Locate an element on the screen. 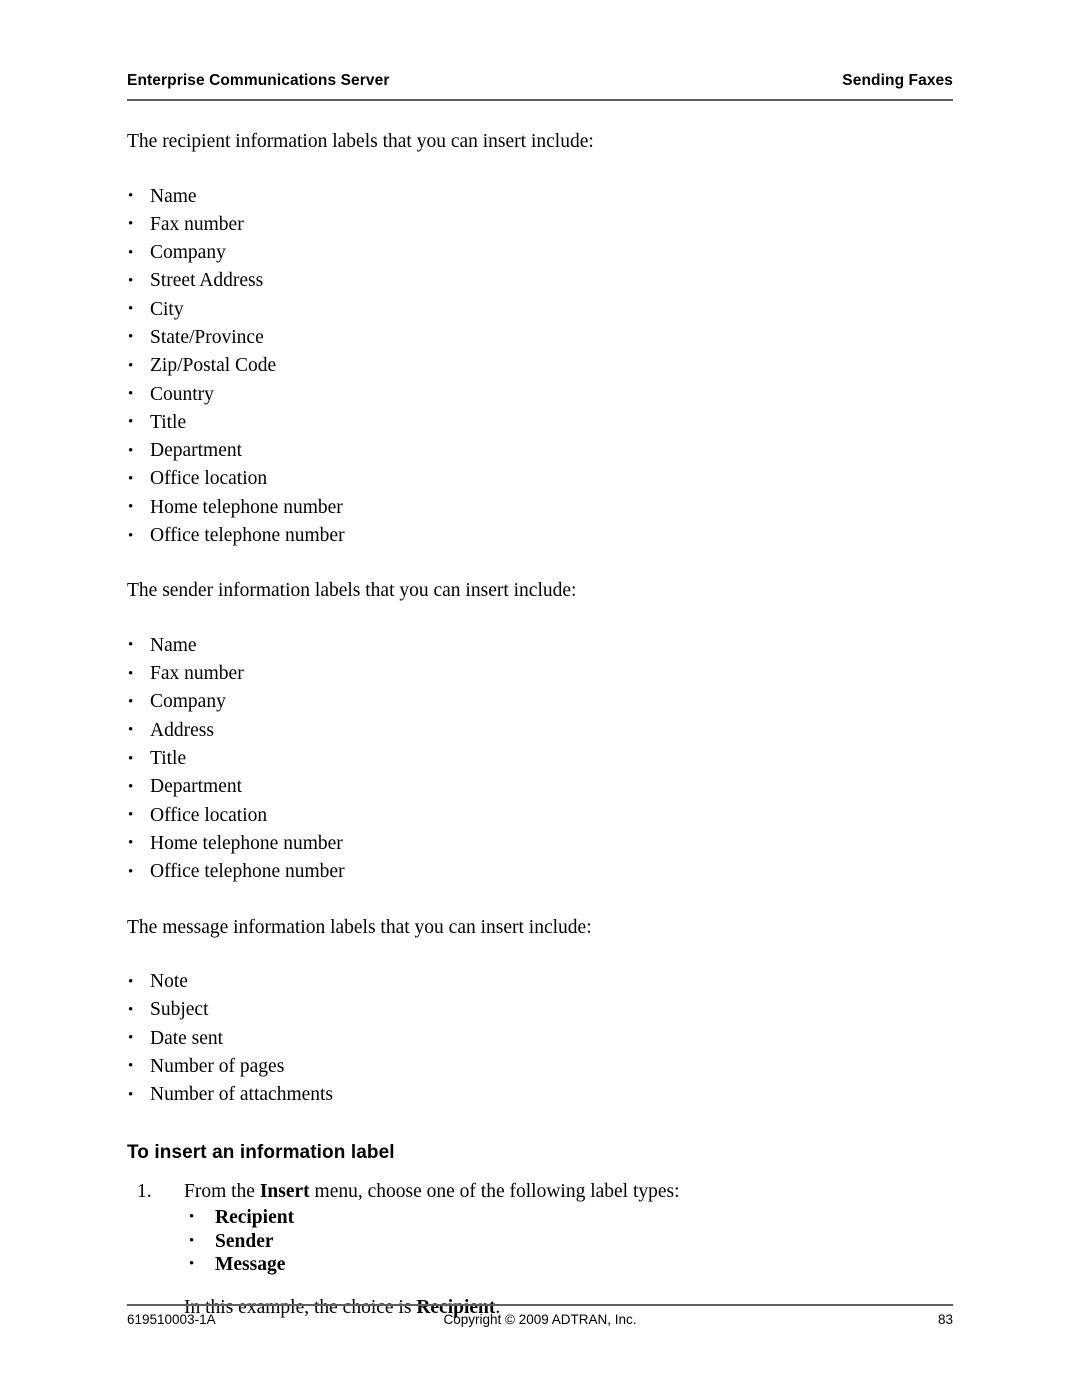 This screenshot has width=1080, height=1397. list-item: Number of pages is located at coordinates (540, 1066).